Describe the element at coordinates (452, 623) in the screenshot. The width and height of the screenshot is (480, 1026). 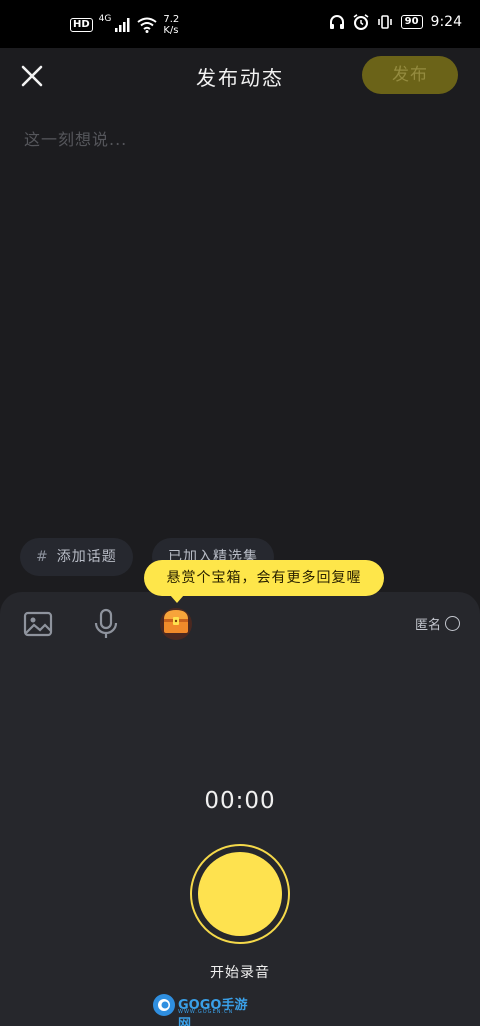
I see `anonymous-radio` at that location.